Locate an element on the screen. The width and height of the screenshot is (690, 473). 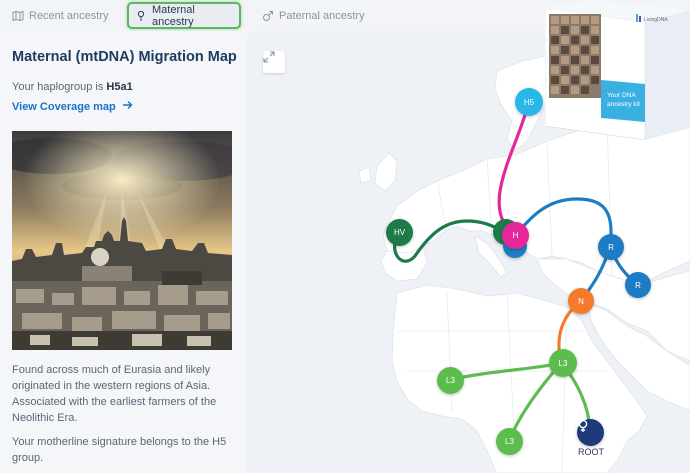
kit-line2: ancestry kit is located at coordinates (623, 104).